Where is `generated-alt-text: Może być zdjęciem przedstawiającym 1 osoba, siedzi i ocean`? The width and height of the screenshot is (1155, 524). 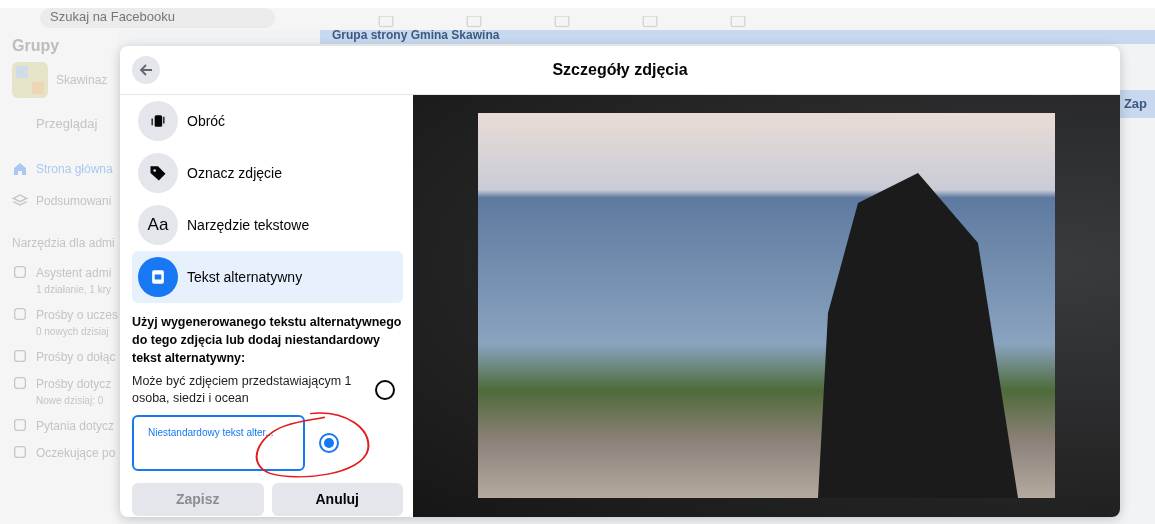
generated-alt-text: Może być zdjęciem przedstawiającym 1 osoba, siedzi i ocean is located at coordinates (242, 390).